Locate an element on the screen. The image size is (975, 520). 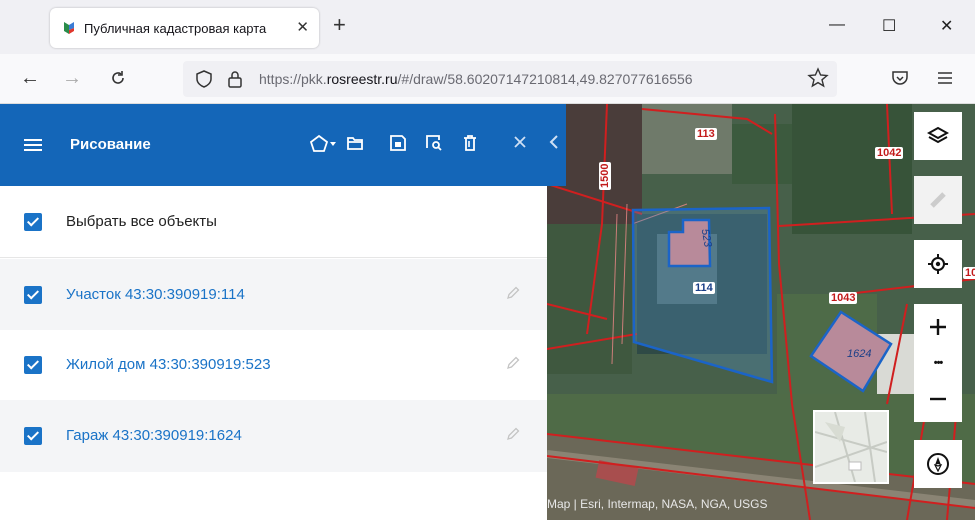
compass-button is located at coordinates (938, 464).